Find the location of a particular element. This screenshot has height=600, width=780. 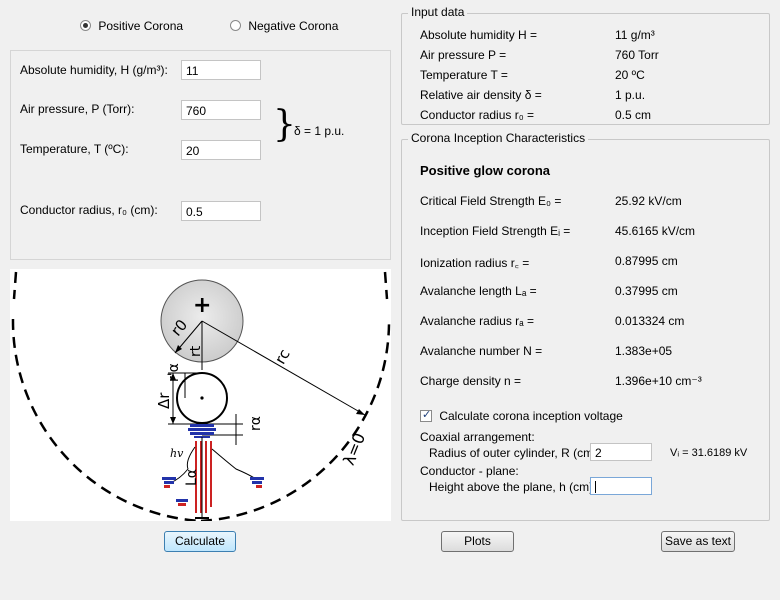

outer-radius-label: Radius of outer cylinder, R (cm): is located at coordinates (515, 453).